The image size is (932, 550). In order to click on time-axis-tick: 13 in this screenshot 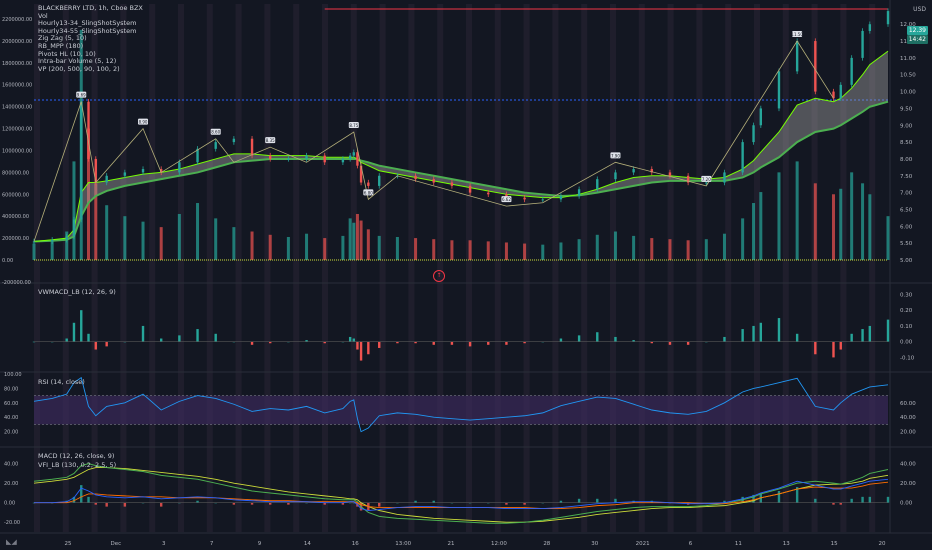, I will do `click(786, 544)`.